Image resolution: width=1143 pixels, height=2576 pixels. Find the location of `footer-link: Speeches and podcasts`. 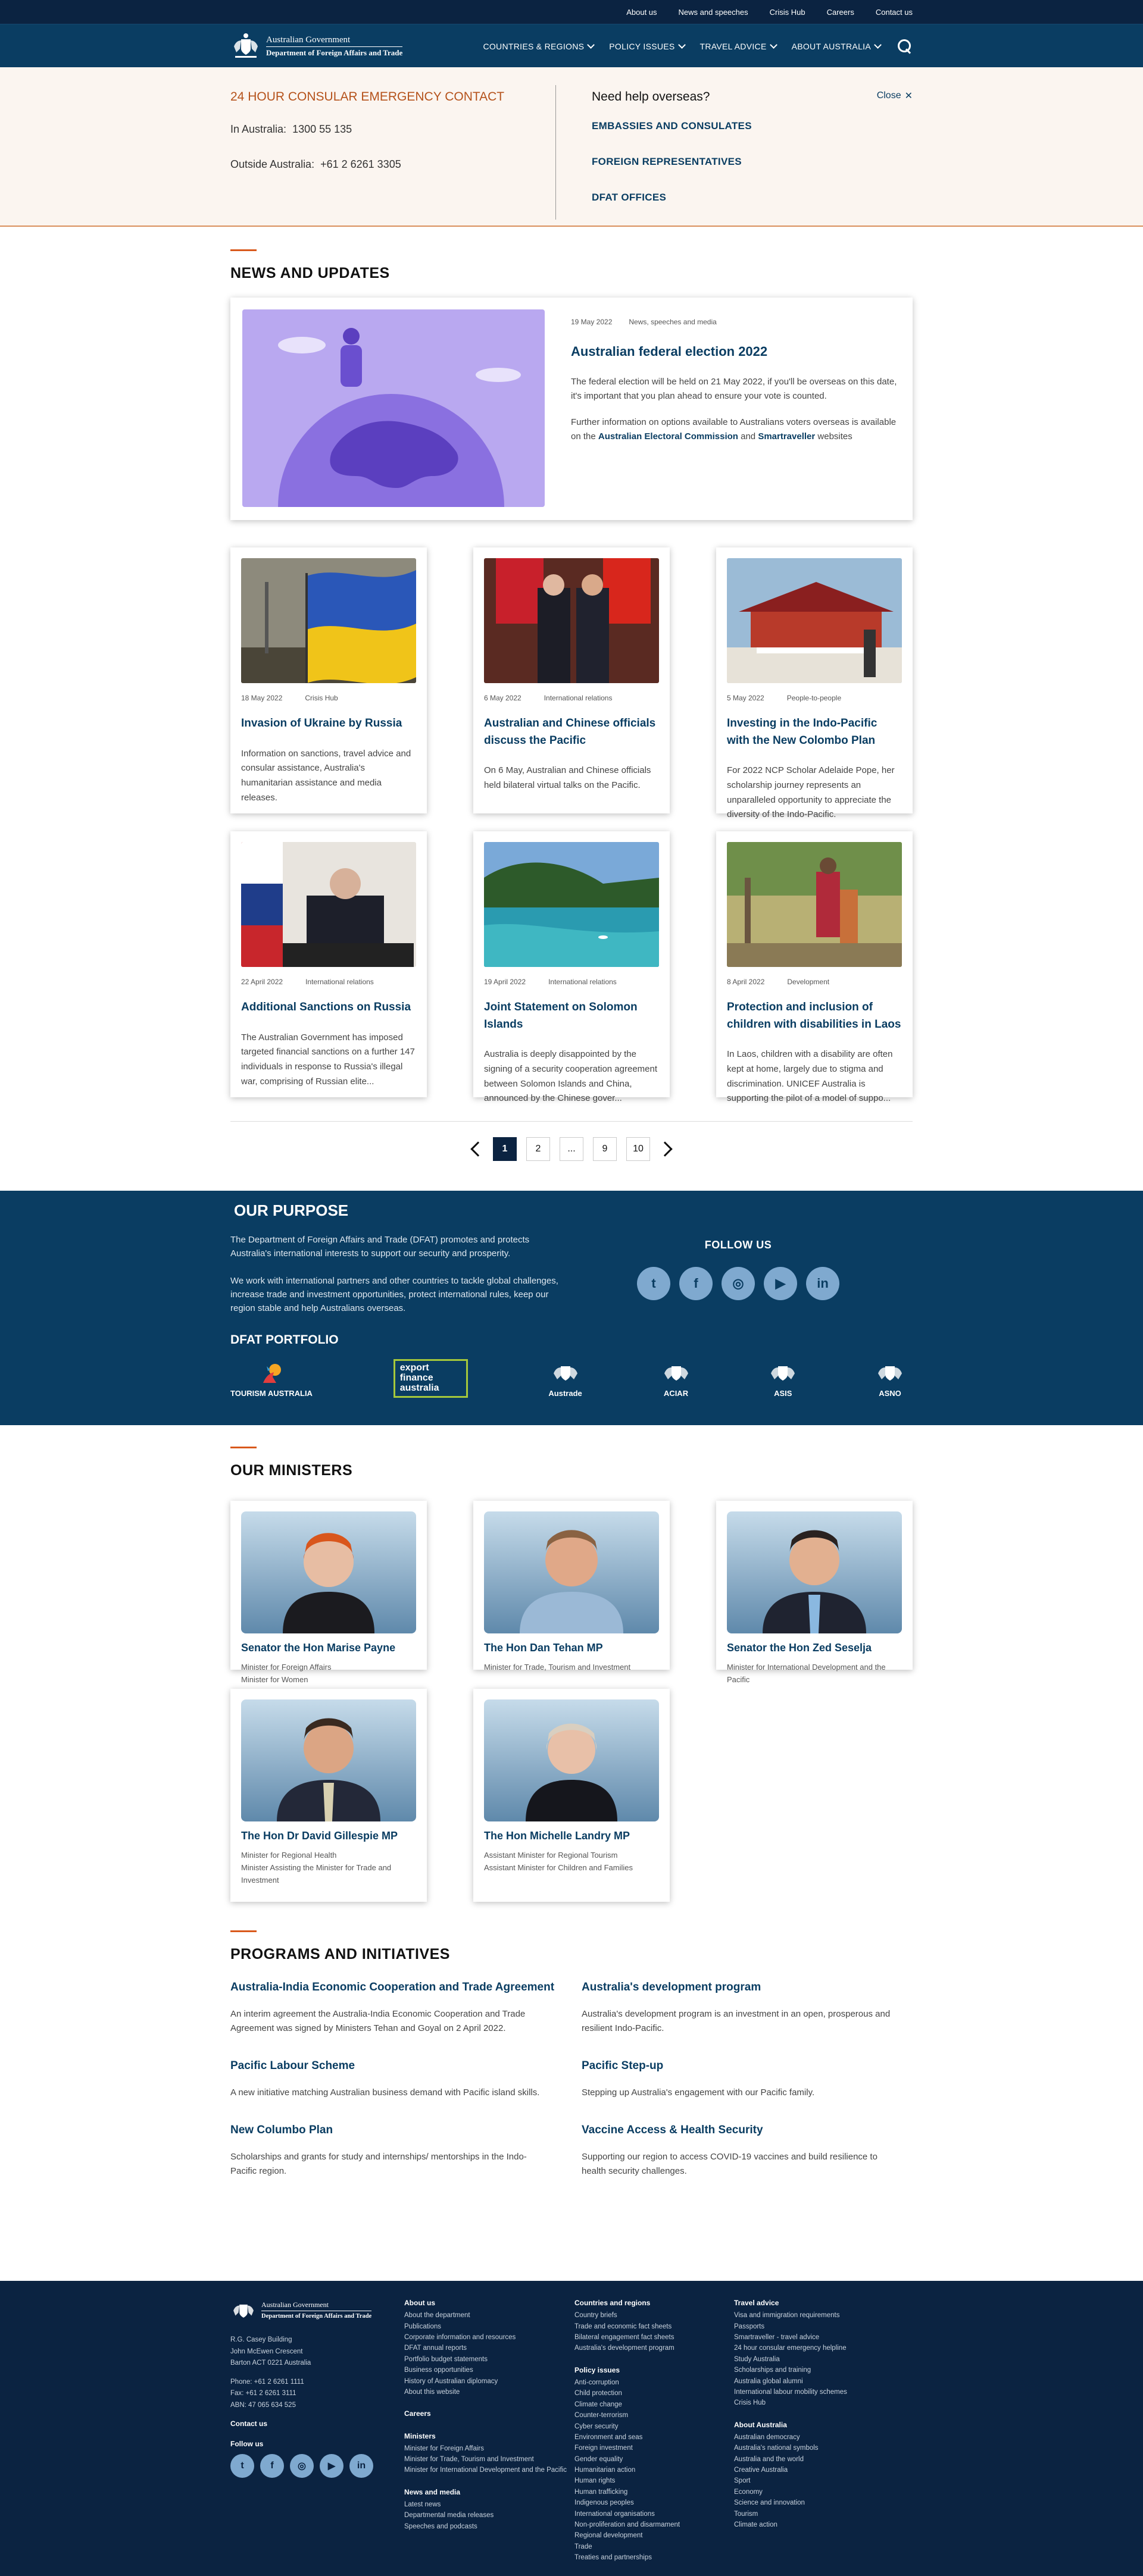

footer-link: Speeches and podcasts is located at coordinates (489, 2526).